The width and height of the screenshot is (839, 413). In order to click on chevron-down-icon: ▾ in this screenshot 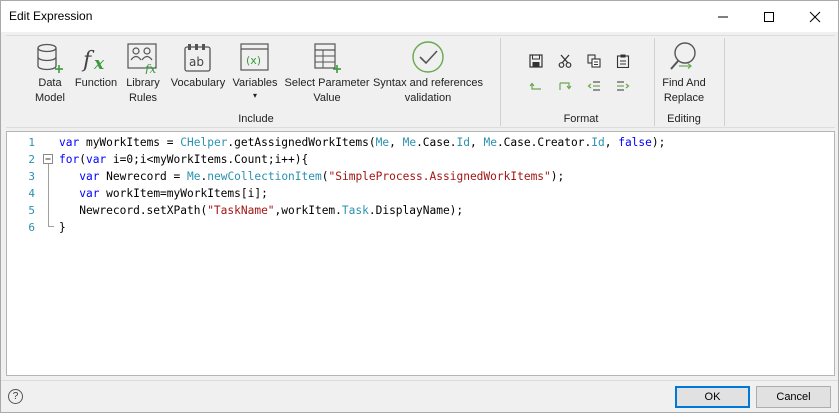, I will do `click(254, 95)`.